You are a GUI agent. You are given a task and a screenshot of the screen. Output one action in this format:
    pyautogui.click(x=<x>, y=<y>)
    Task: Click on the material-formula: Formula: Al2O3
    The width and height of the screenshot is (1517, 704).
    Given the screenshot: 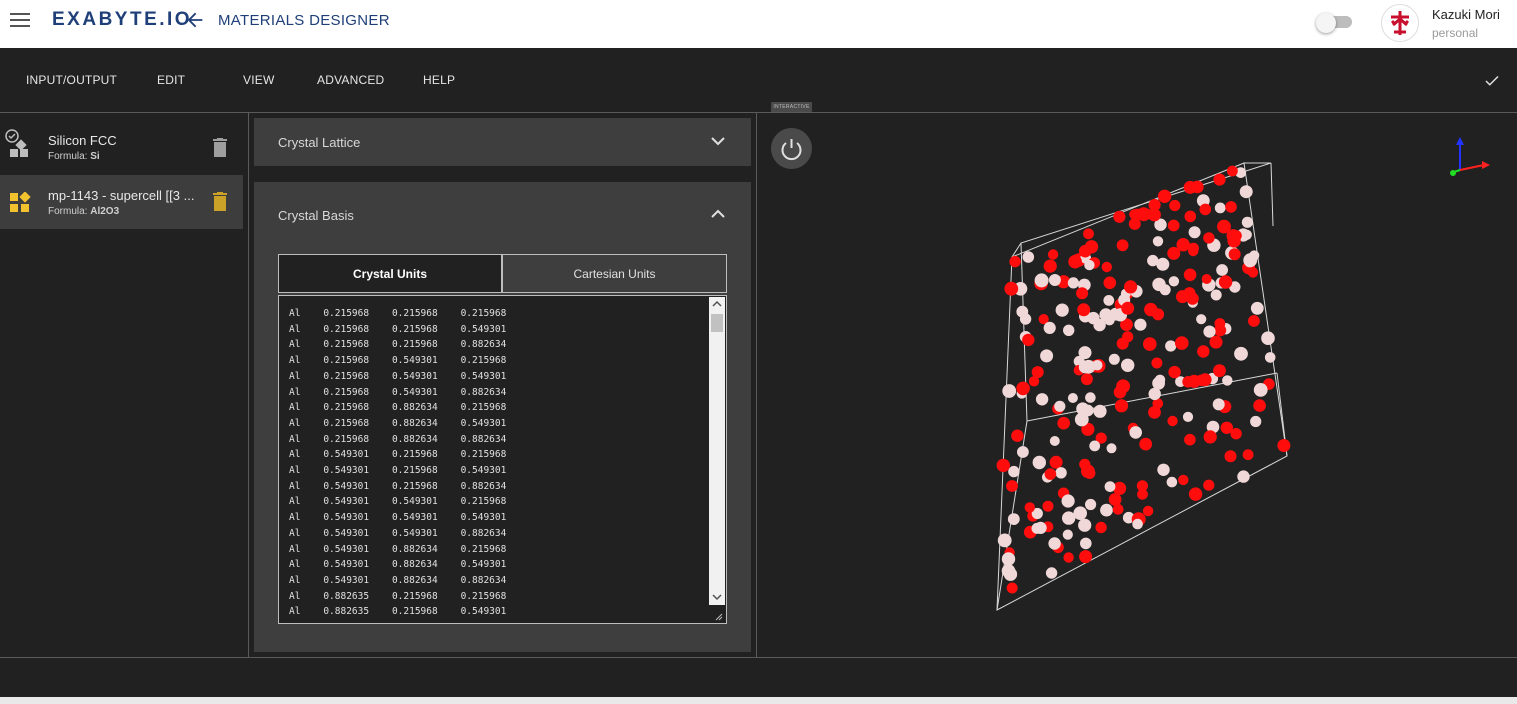 What is the action you would take?
    pyautogui.click(x=84, y=211)
    